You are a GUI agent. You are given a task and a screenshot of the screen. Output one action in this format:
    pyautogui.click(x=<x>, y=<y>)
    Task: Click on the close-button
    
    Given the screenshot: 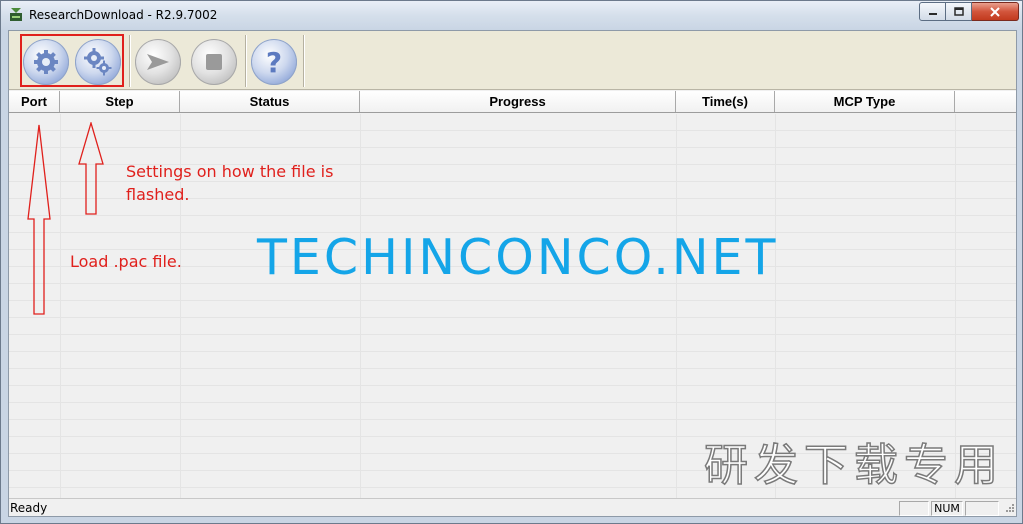 What is the action you would take?
    pyautogui.click(x=995, y=11)
    